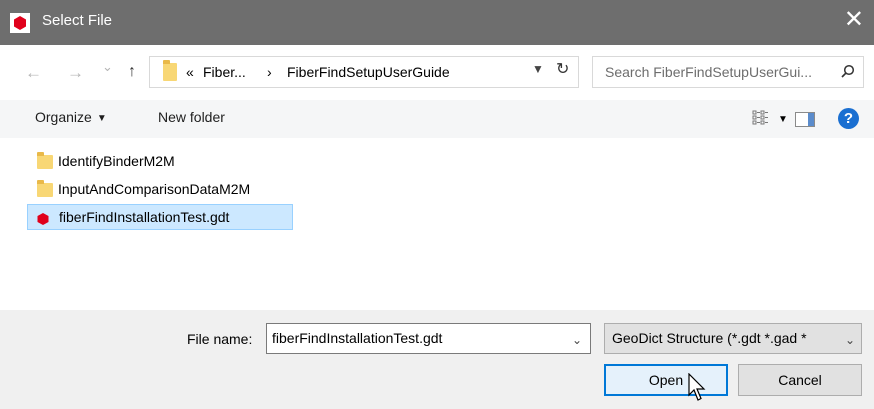 The width and height of the screenshot is (874, 409). What do you see at coordinates (77, 20) in the screenshot?
I see `dialog-title: Select File` at bounding box center [77, 20].